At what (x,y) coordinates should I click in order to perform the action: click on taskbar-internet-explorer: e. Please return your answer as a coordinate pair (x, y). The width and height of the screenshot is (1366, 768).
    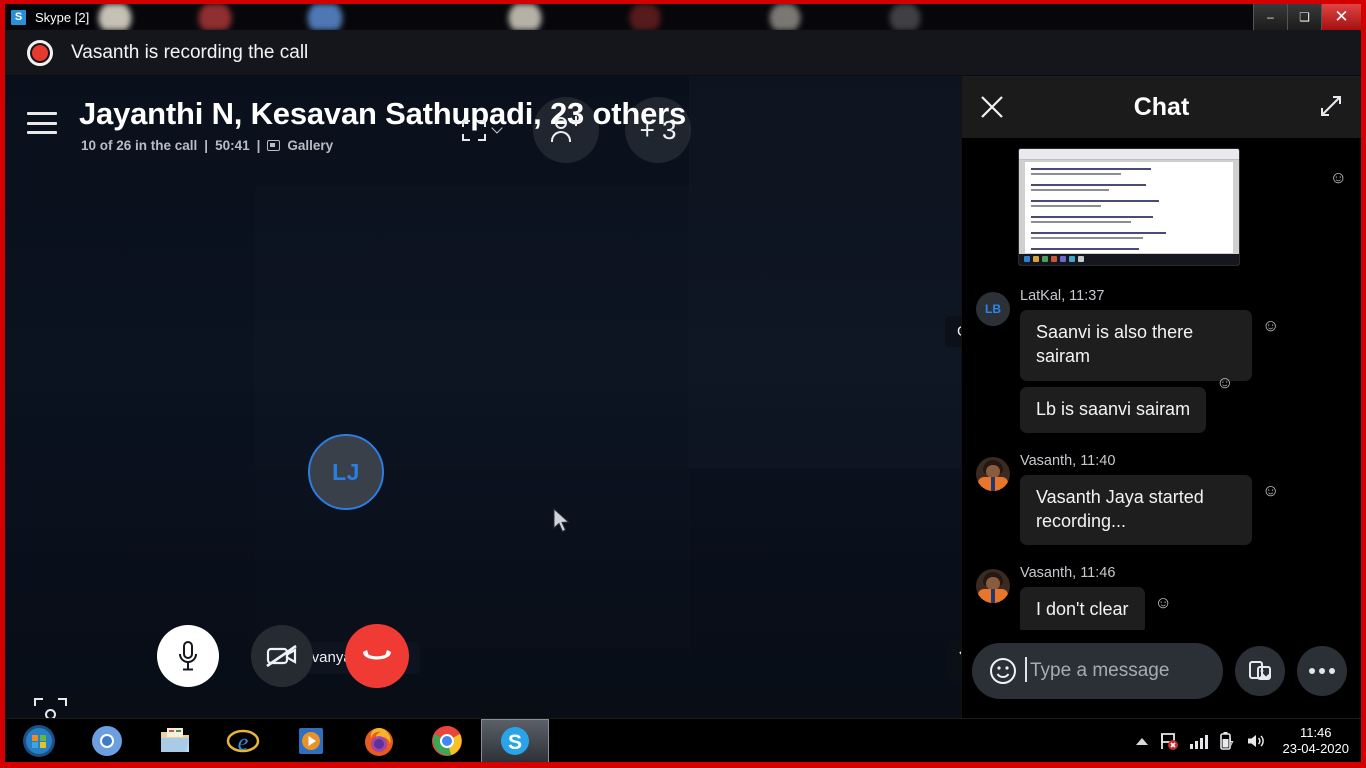
    Looking at the image, I should click on (243, 741).